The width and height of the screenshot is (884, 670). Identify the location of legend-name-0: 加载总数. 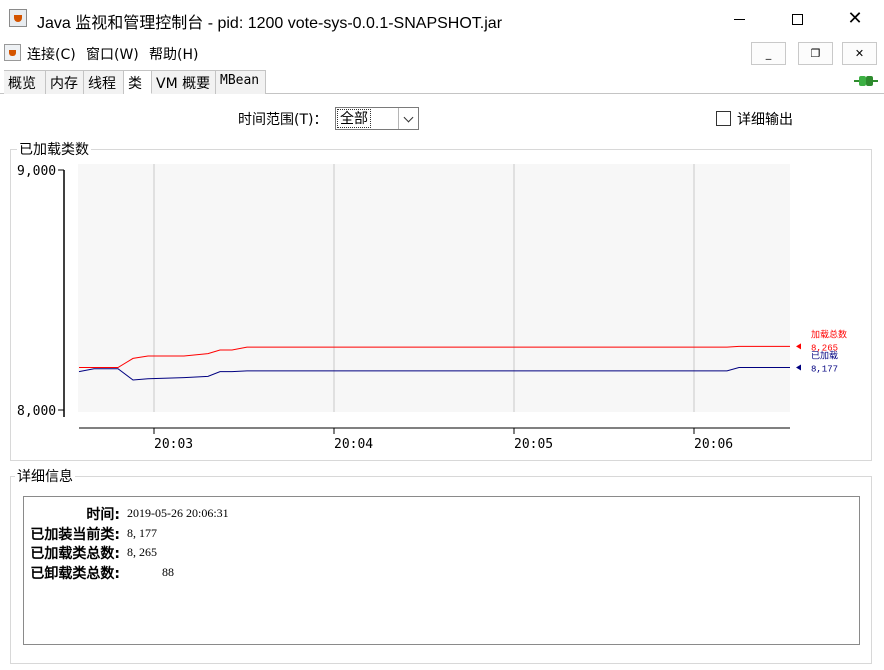
(829, 333).